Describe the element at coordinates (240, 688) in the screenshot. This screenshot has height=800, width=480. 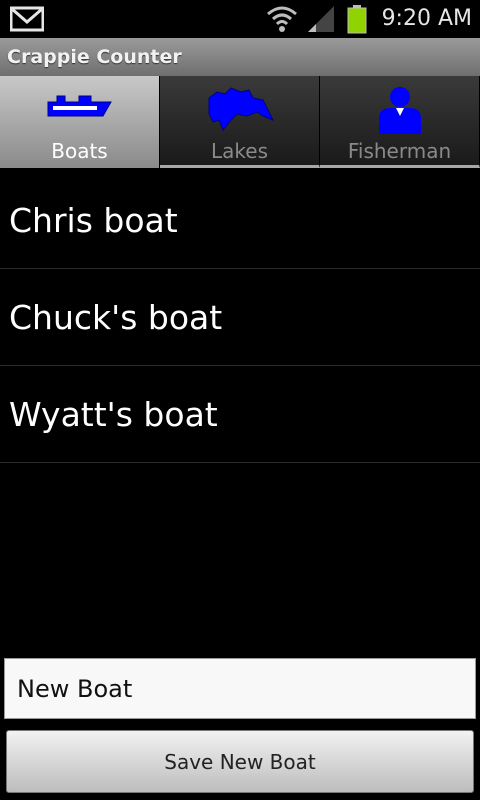
I see `new-boat-input` at that location.